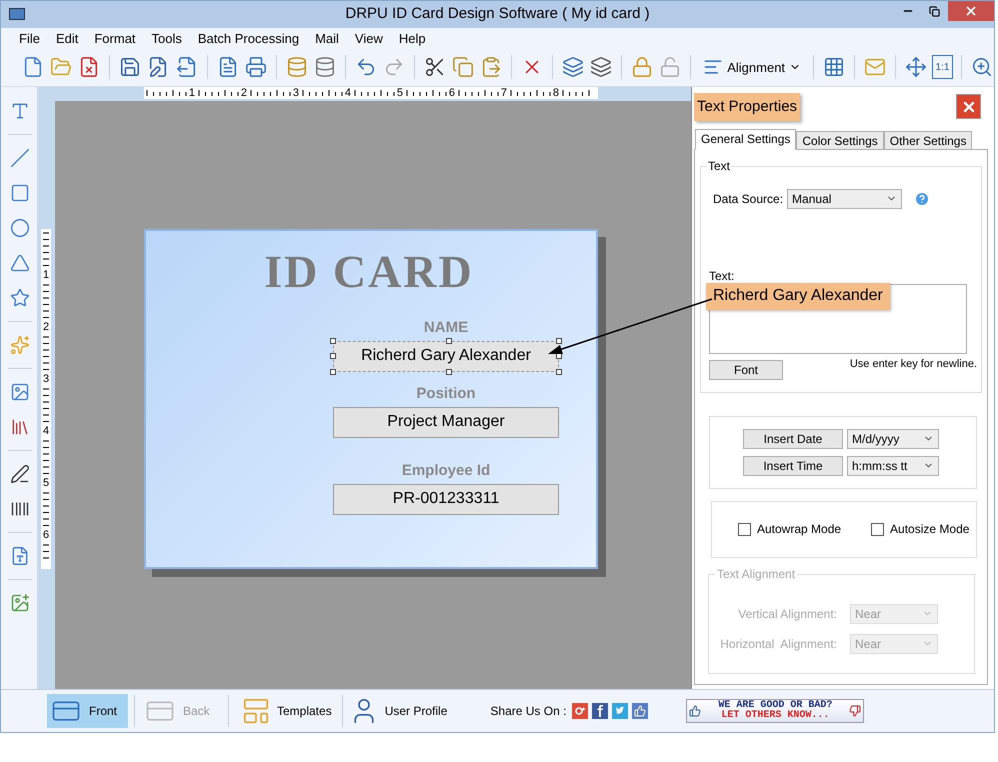 This screenshot has width=998, height=762. I want to click on triangle-tool-icon, so click(20, 262).